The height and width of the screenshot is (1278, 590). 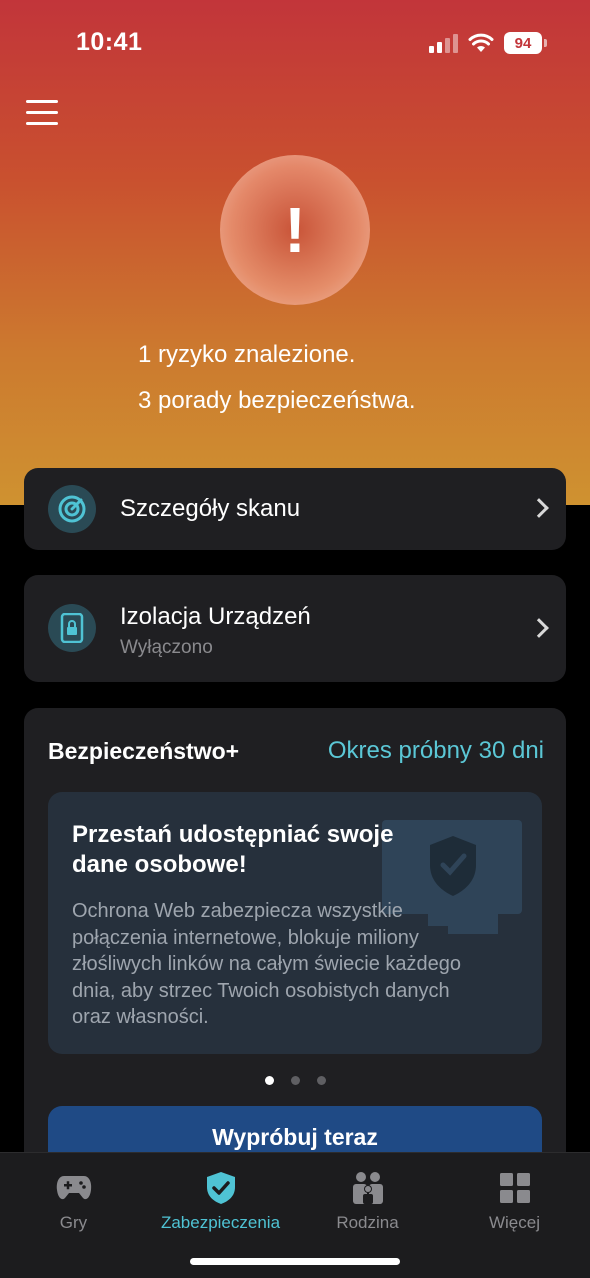 What do you see at coordinates (73, 1202) in the screenshot?
I see `tab-games: Gry` at bounding box center [73, 1202].